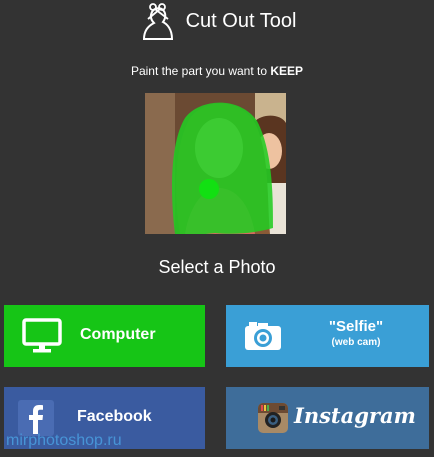 Image resolution: width=434 pixels, height=457 pixels. I want to click on selfie-button-label: "Selfie", so click(356, 326).